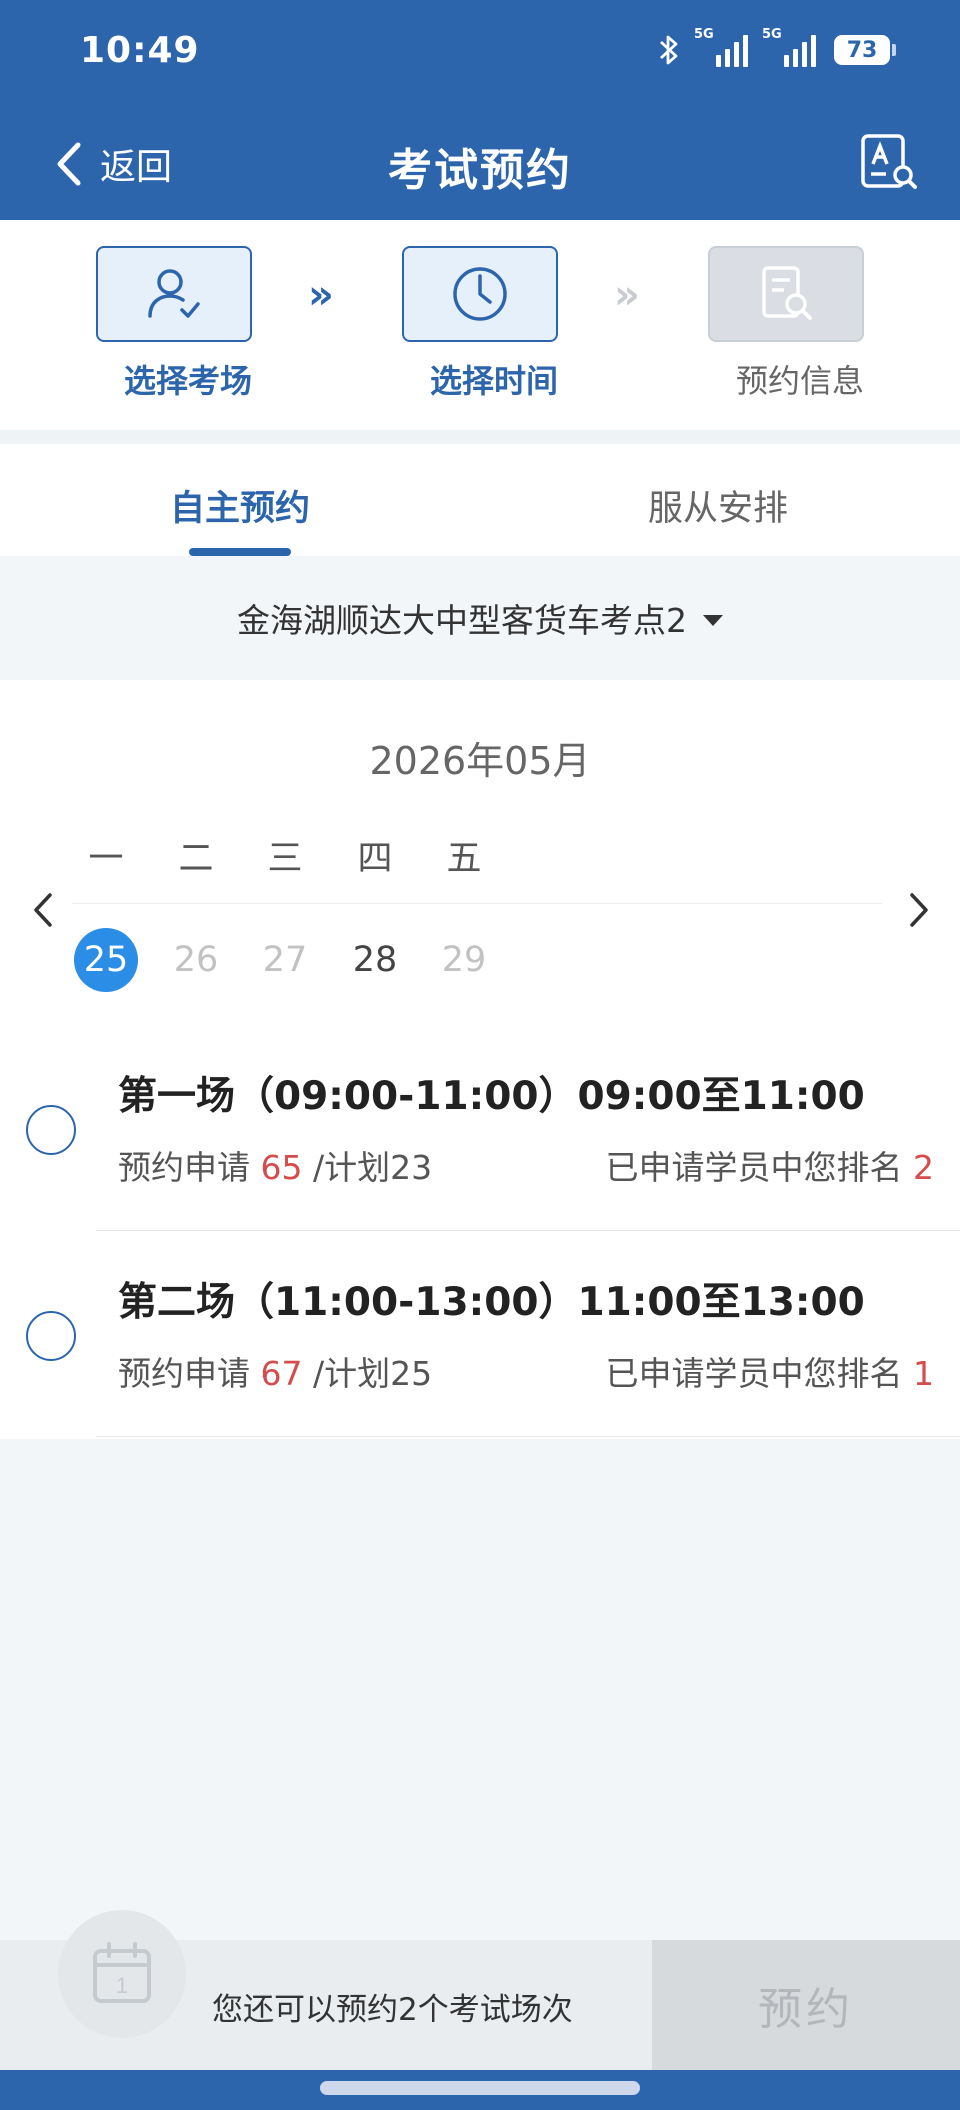  Describe the element at coordinates (721, 47) in the screenshot. I see `signal-1-icon: 5G` at that location.